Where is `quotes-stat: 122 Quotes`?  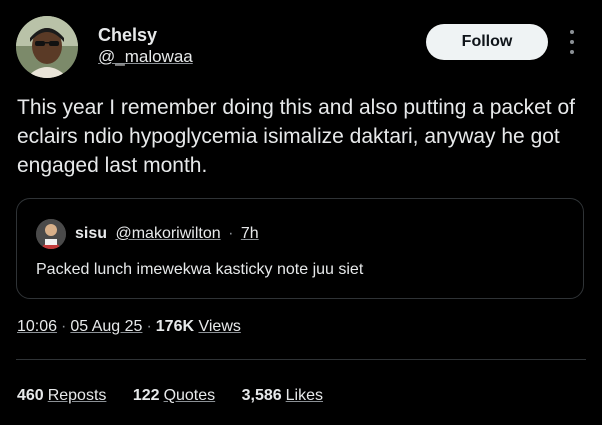
quotes-stat: 122 Quotes is located at coordinates (174, 396).